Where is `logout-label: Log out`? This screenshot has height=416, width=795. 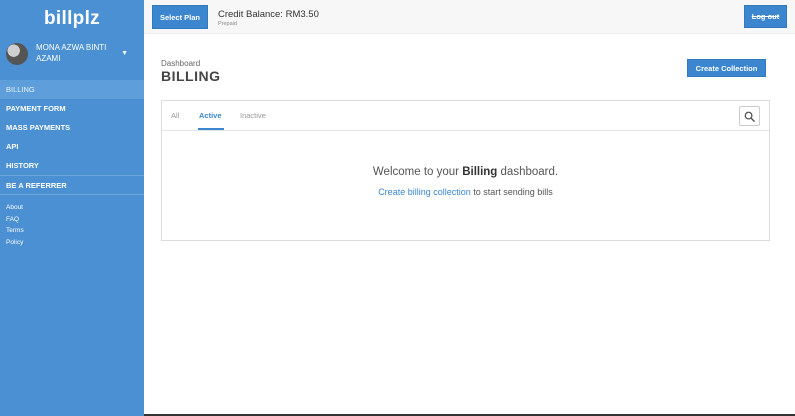 logout-label: Log out is located at coordinates (765, 16).